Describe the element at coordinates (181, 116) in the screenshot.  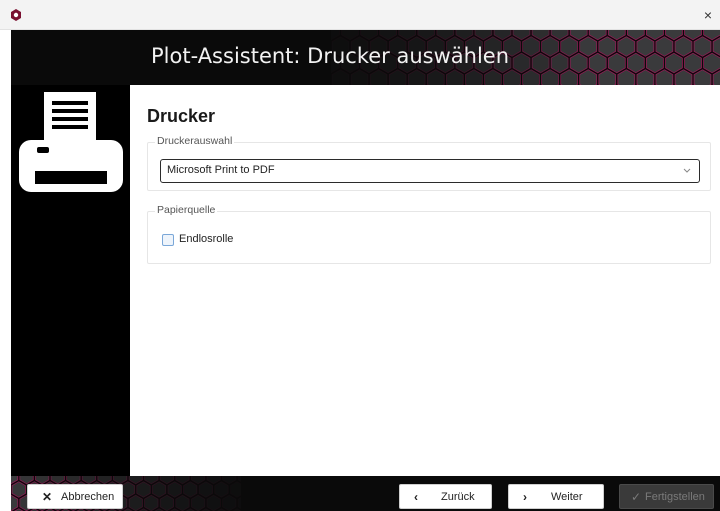
I see `page-title: Drucker` at that location.